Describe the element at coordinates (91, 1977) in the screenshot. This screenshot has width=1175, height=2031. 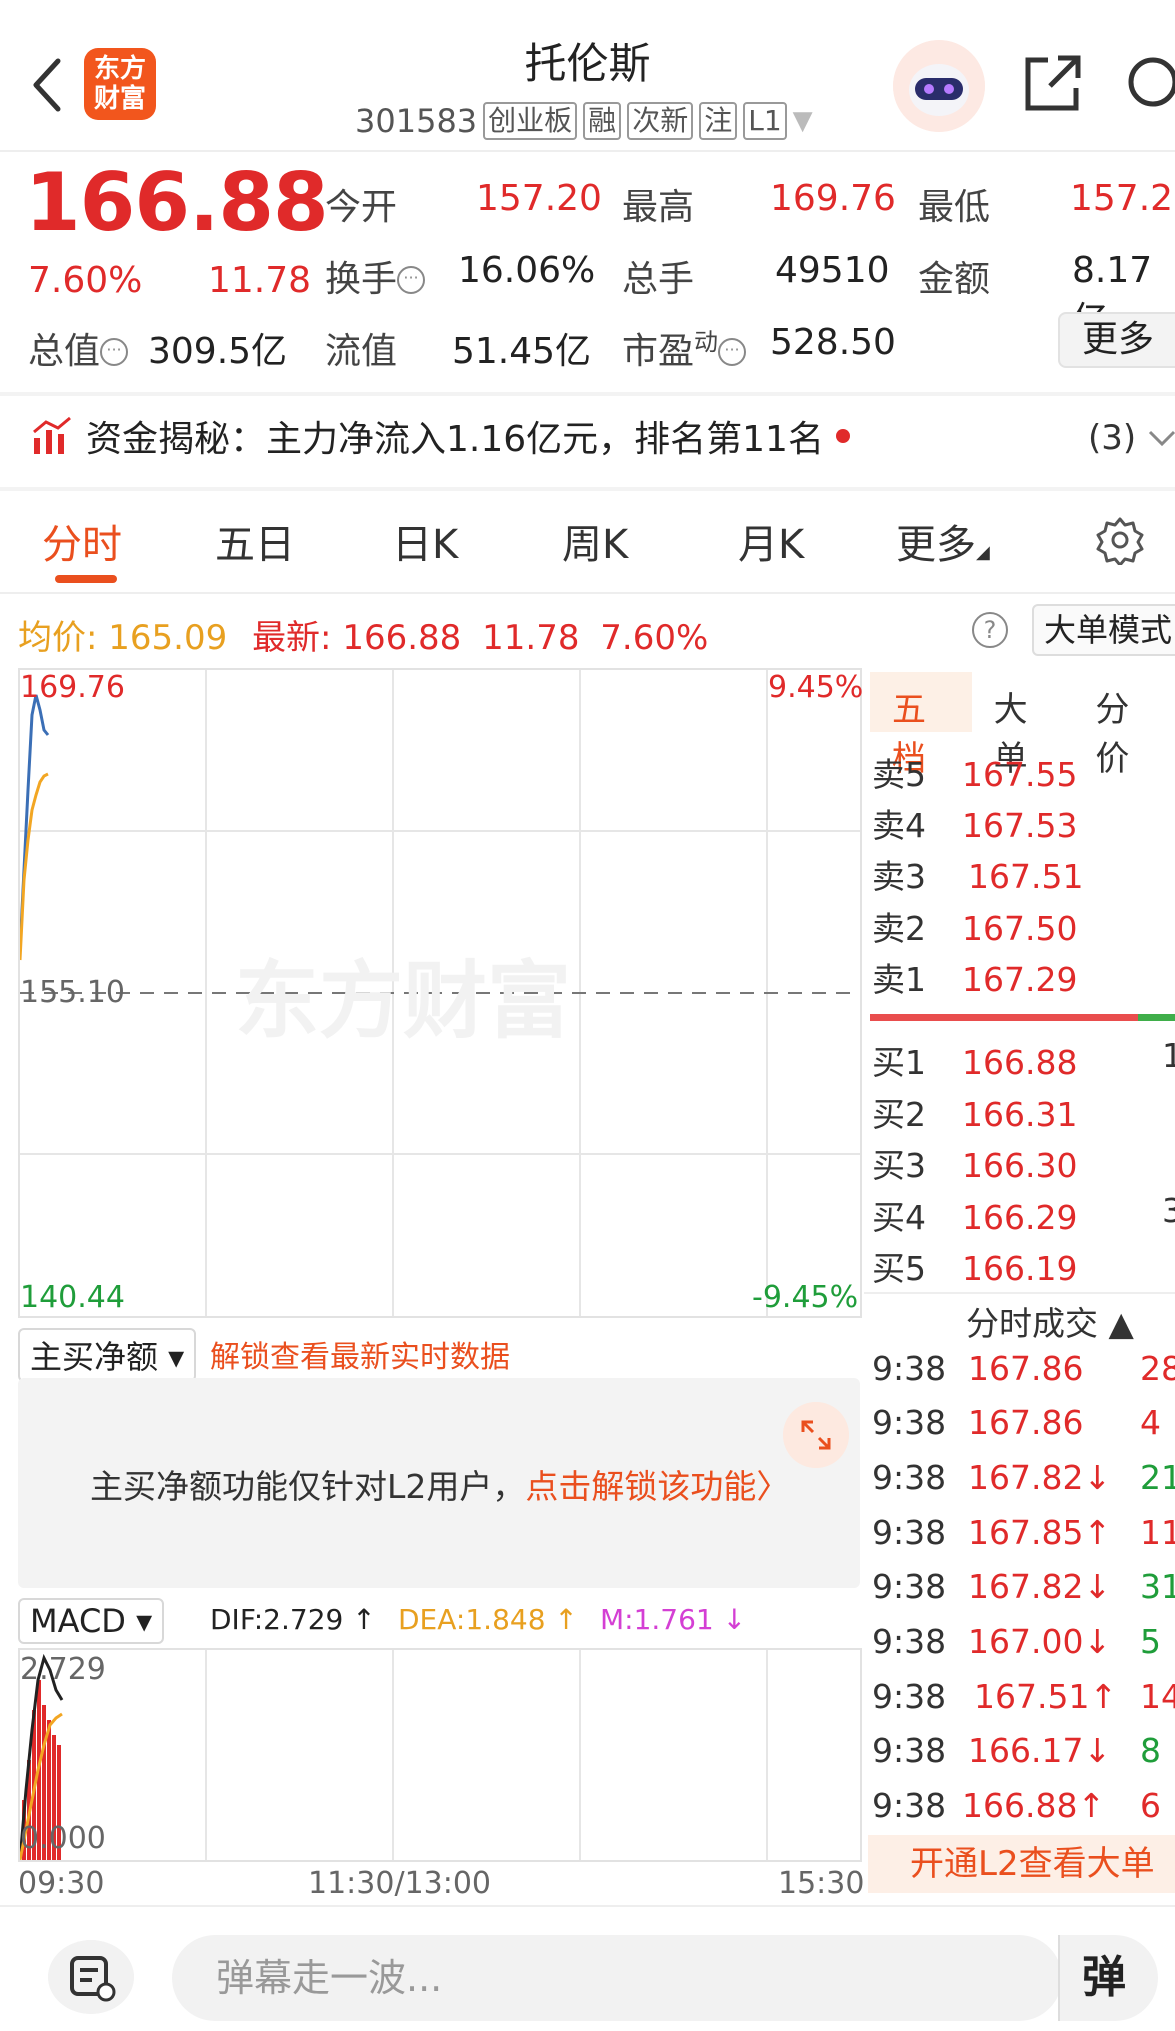
I see `comment-settings-icon` at that location.